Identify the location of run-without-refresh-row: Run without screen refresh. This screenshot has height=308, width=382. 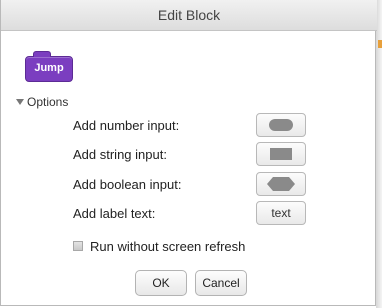
(159, 246).